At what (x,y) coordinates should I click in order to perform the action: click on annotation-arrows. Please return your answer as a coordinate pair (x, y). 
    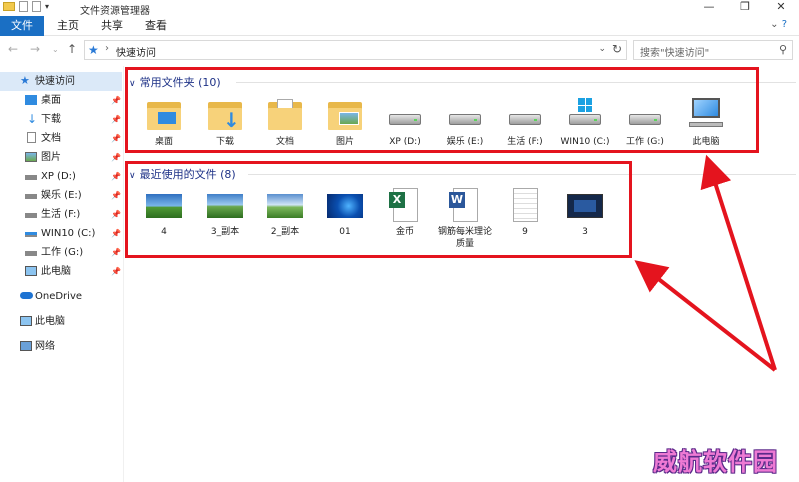
    Looking at the image, I should click on (705, 263).